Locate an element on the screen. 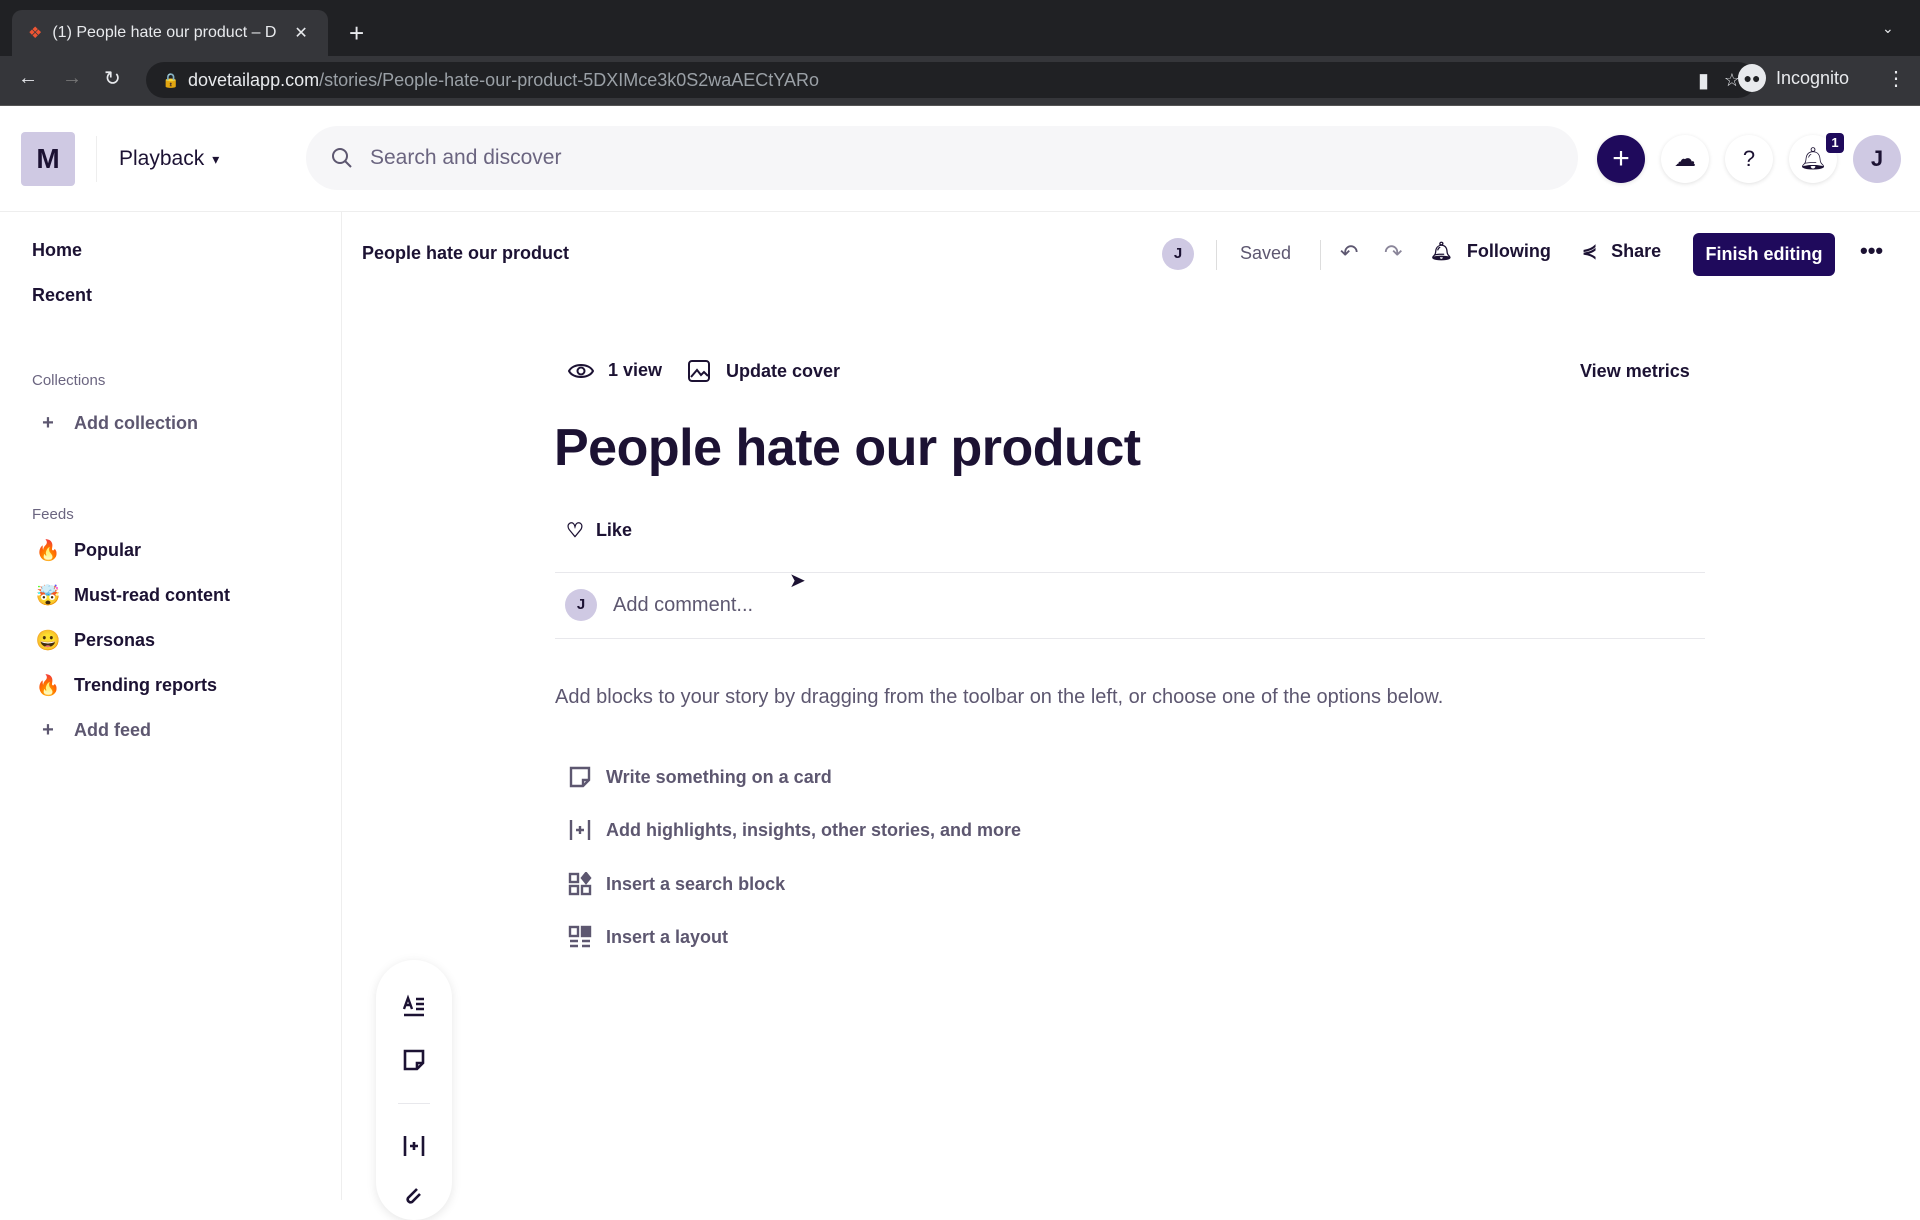 The image size is (1920, 1220). attachment-icon is located at coordinates (414, 1198).